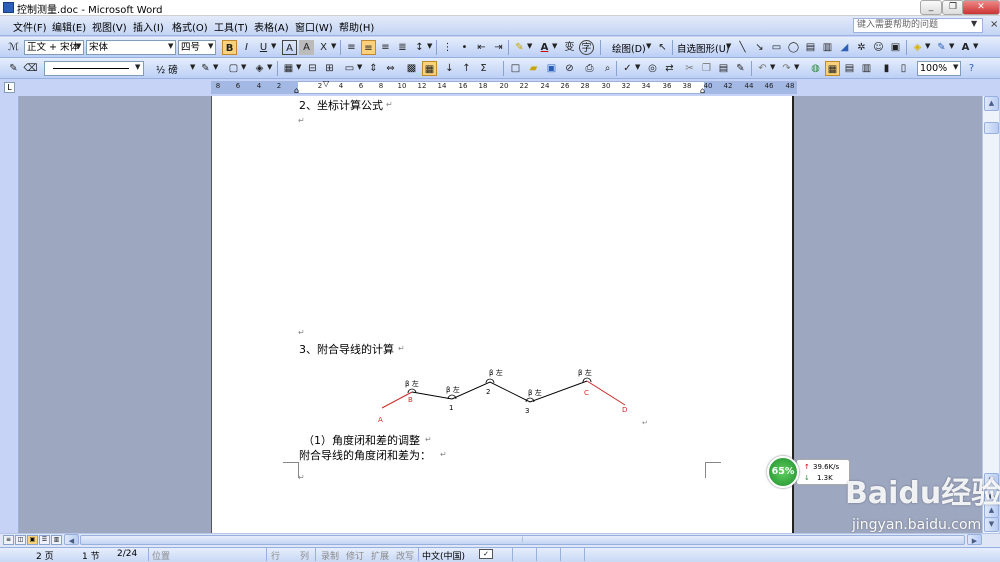 The height and width of the screenshot is (562, 1000). Describe the element at coordinates (637, 67) in the screenshot. I see `spelling-dropdown-icon: ▼` at that location.